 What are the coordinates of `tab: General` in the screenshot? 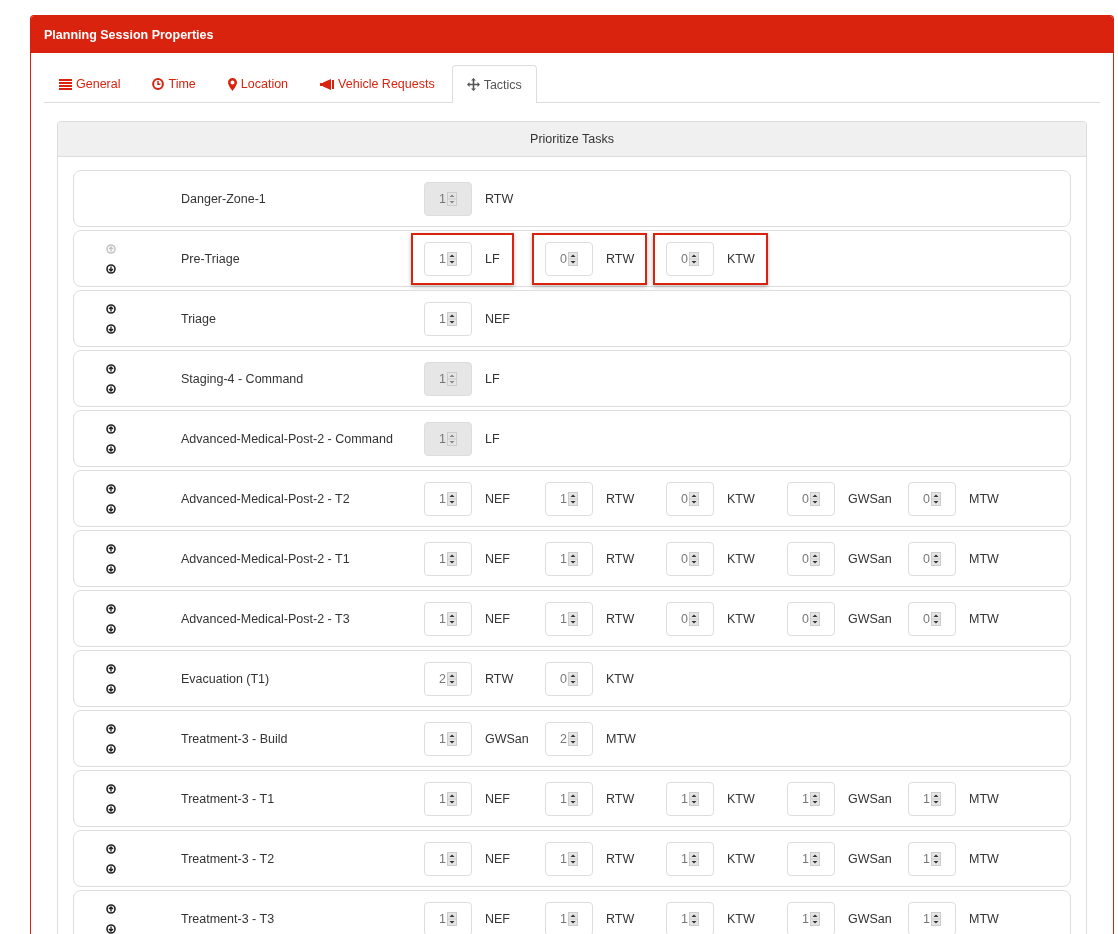 It's located at (90, 83).